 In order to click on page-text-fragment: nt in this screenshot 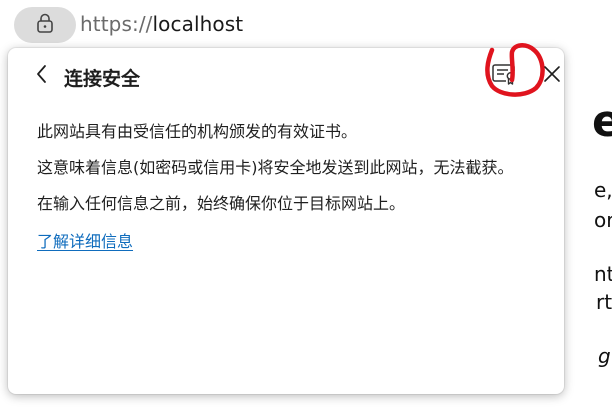, I will do `click(603, 274)`.